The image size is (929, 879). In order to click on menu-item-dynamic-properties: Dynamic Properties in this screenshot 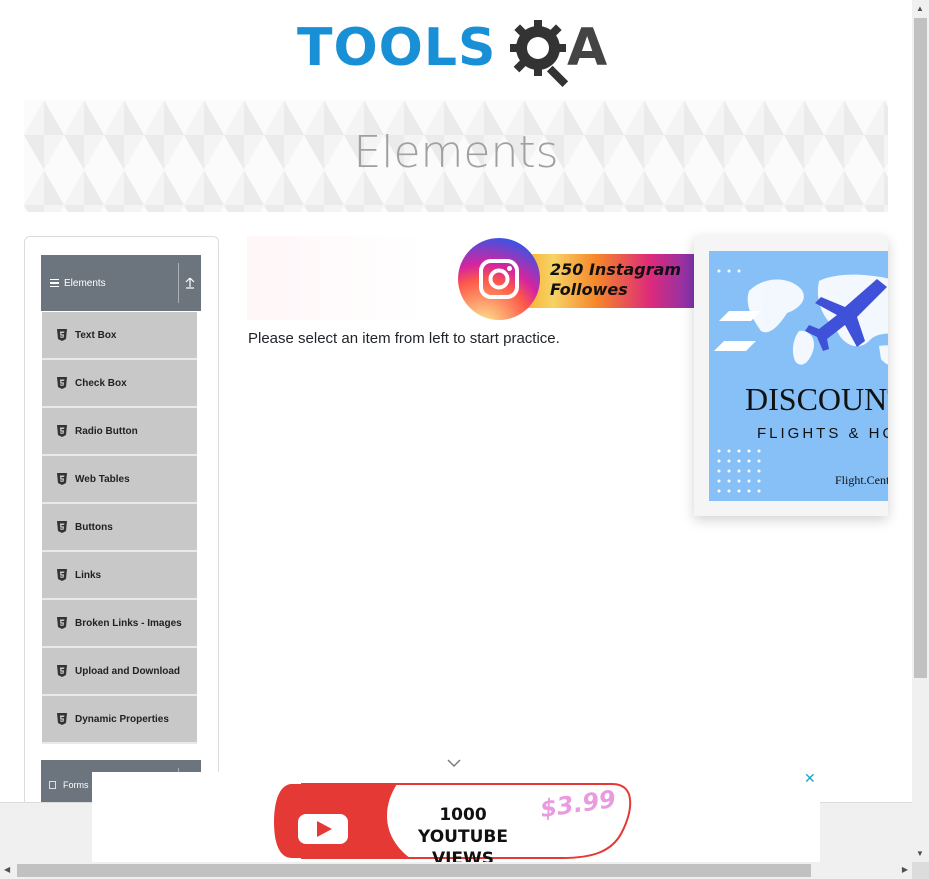, I will do `click(119, 720)`.